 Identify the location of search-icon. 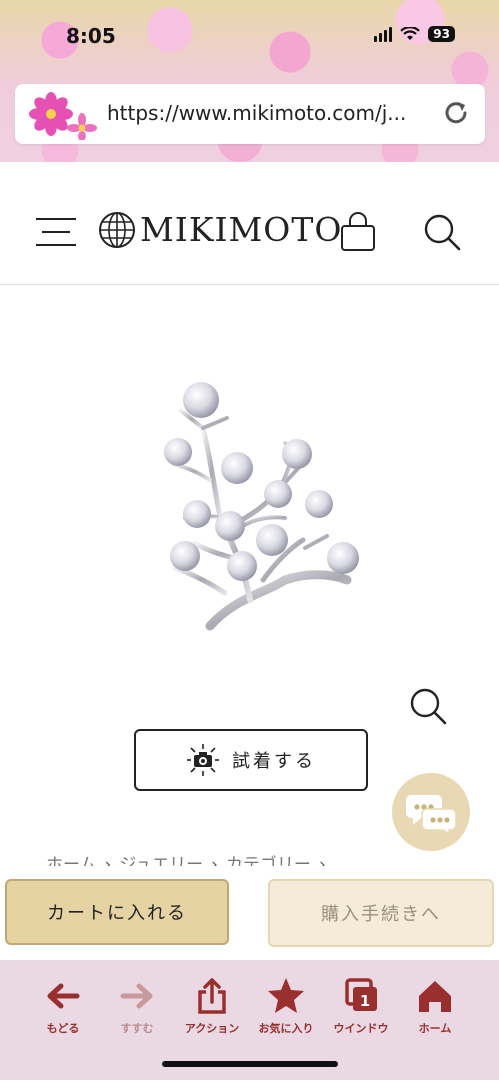
(442, 232).